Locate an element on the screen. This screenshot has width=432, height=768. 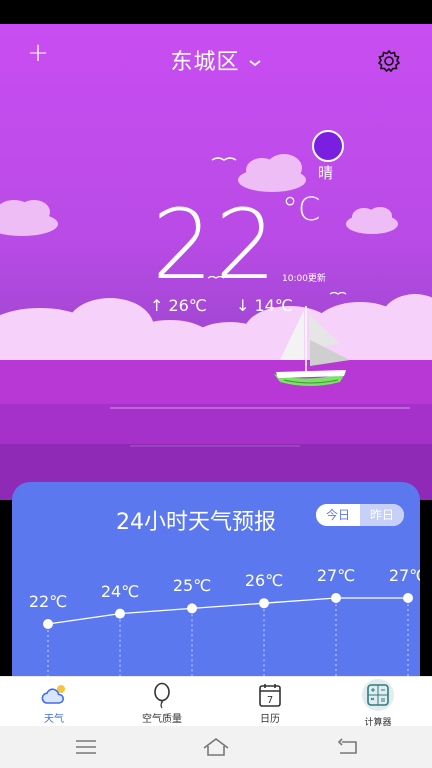
moon-icon is located at coordinates (328, 146).